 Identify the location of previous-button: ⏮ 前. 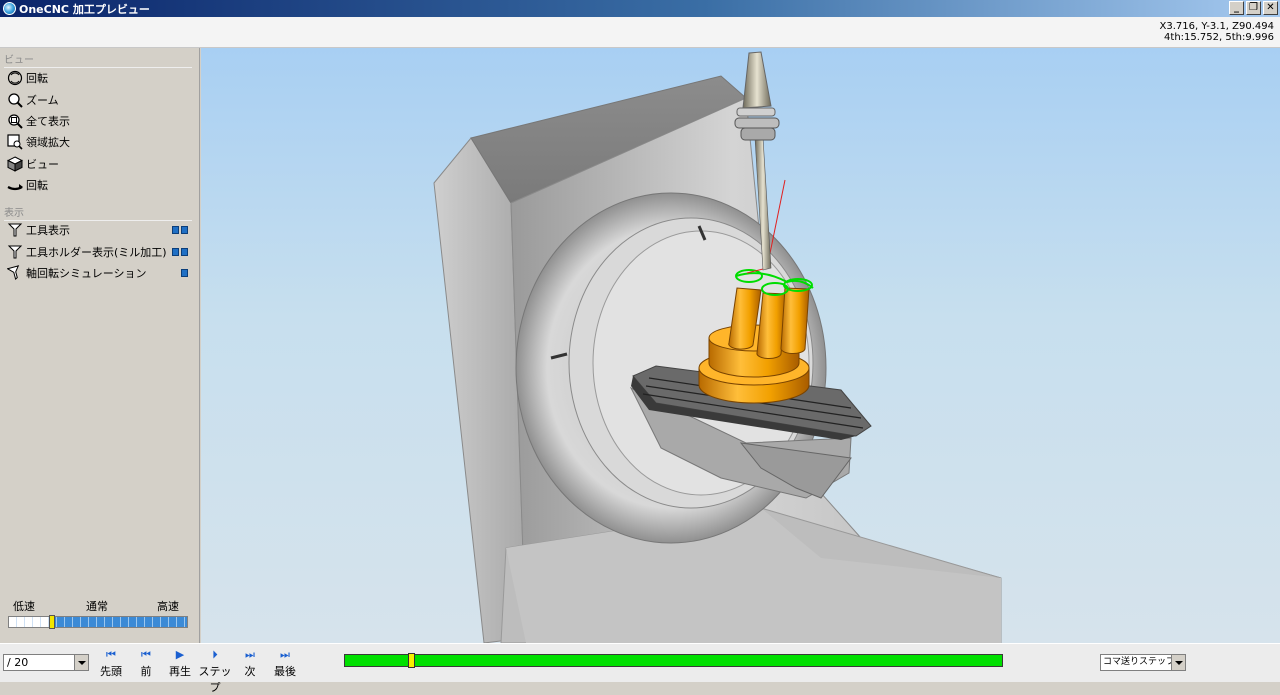
(146, 664).